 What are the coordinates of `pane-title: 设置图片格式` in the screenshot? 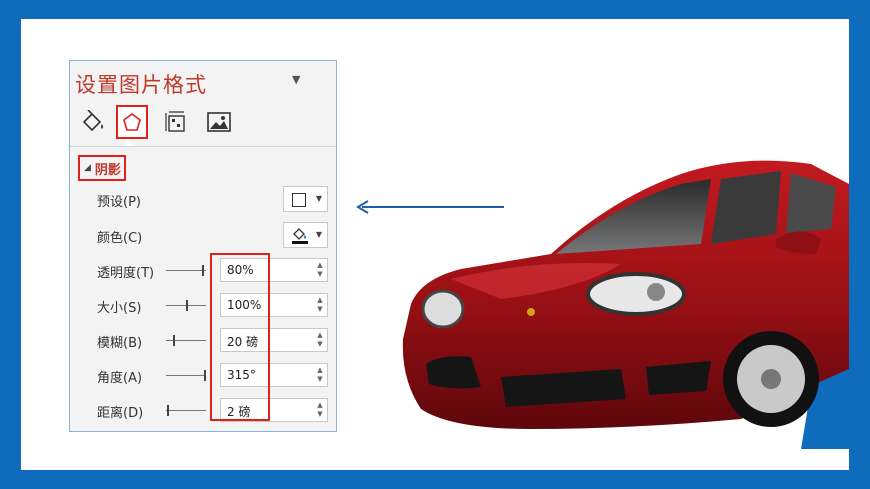 It's located at (141, 85).